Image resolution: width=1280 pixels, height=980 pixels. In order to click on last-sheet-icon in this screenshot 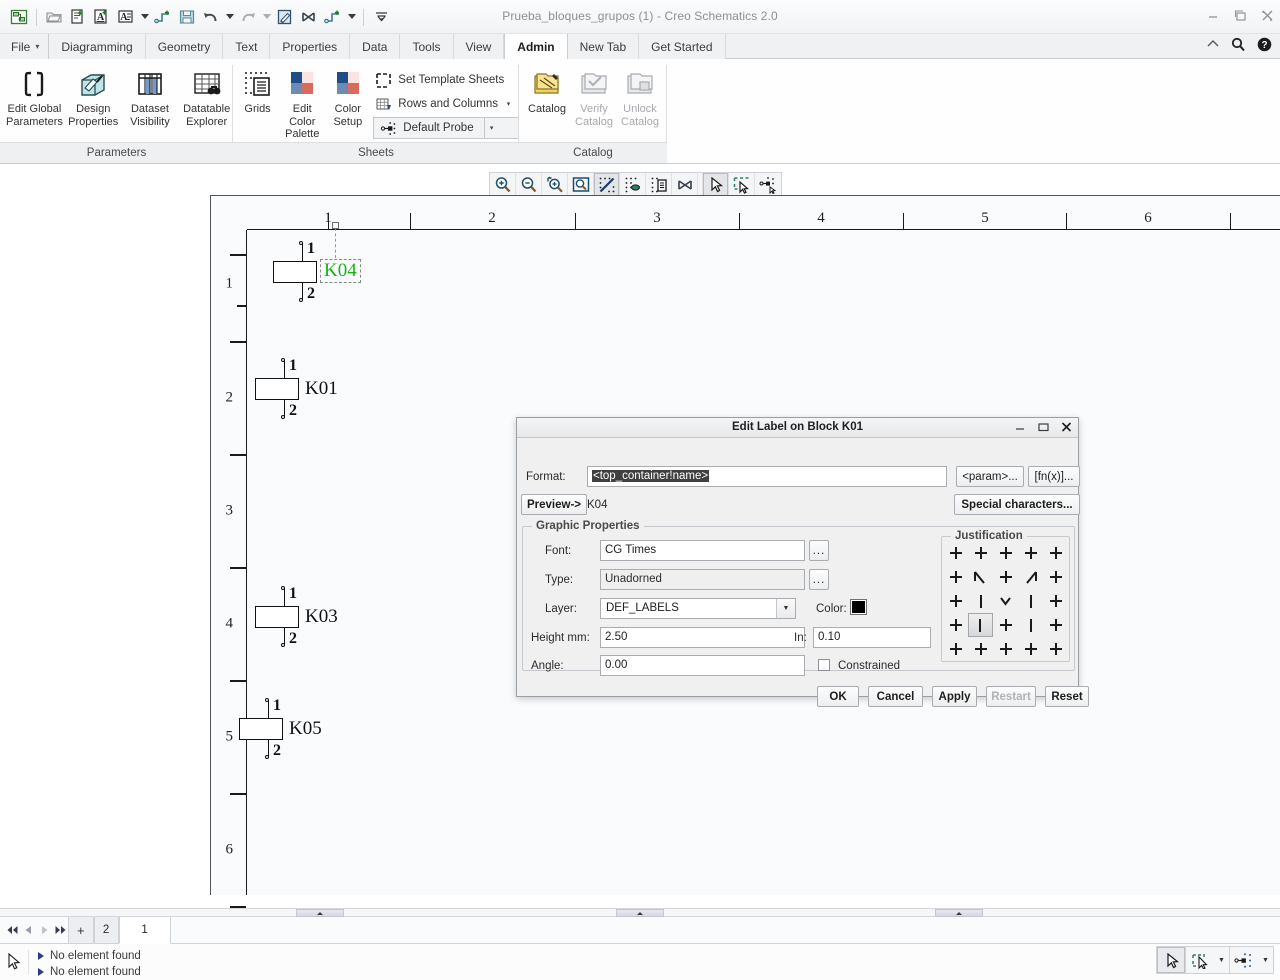, I will do `click(60, 930)`.